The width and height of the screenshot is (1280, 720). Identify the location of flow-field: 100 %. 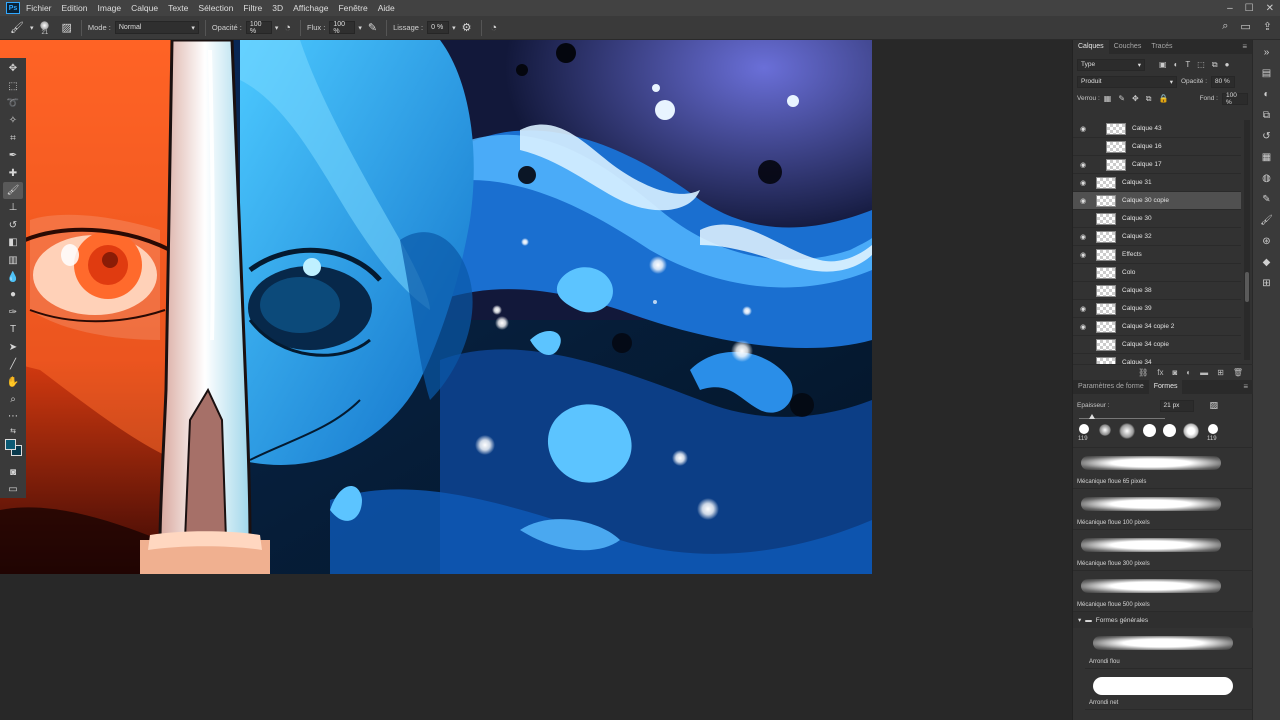
(342, 28).